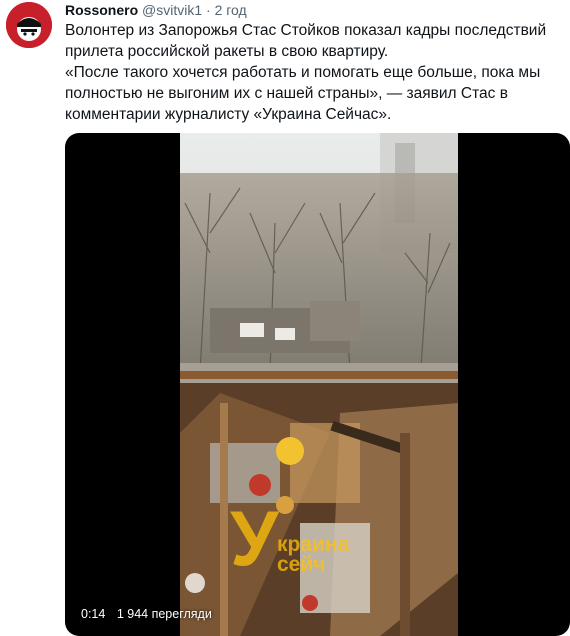 Image resolution: width=570 pixels, height=636 pixels. Describe the element at coordinates (164, 614) in the screenshot. I see `video-views: 1 944 перегляди` at that location.